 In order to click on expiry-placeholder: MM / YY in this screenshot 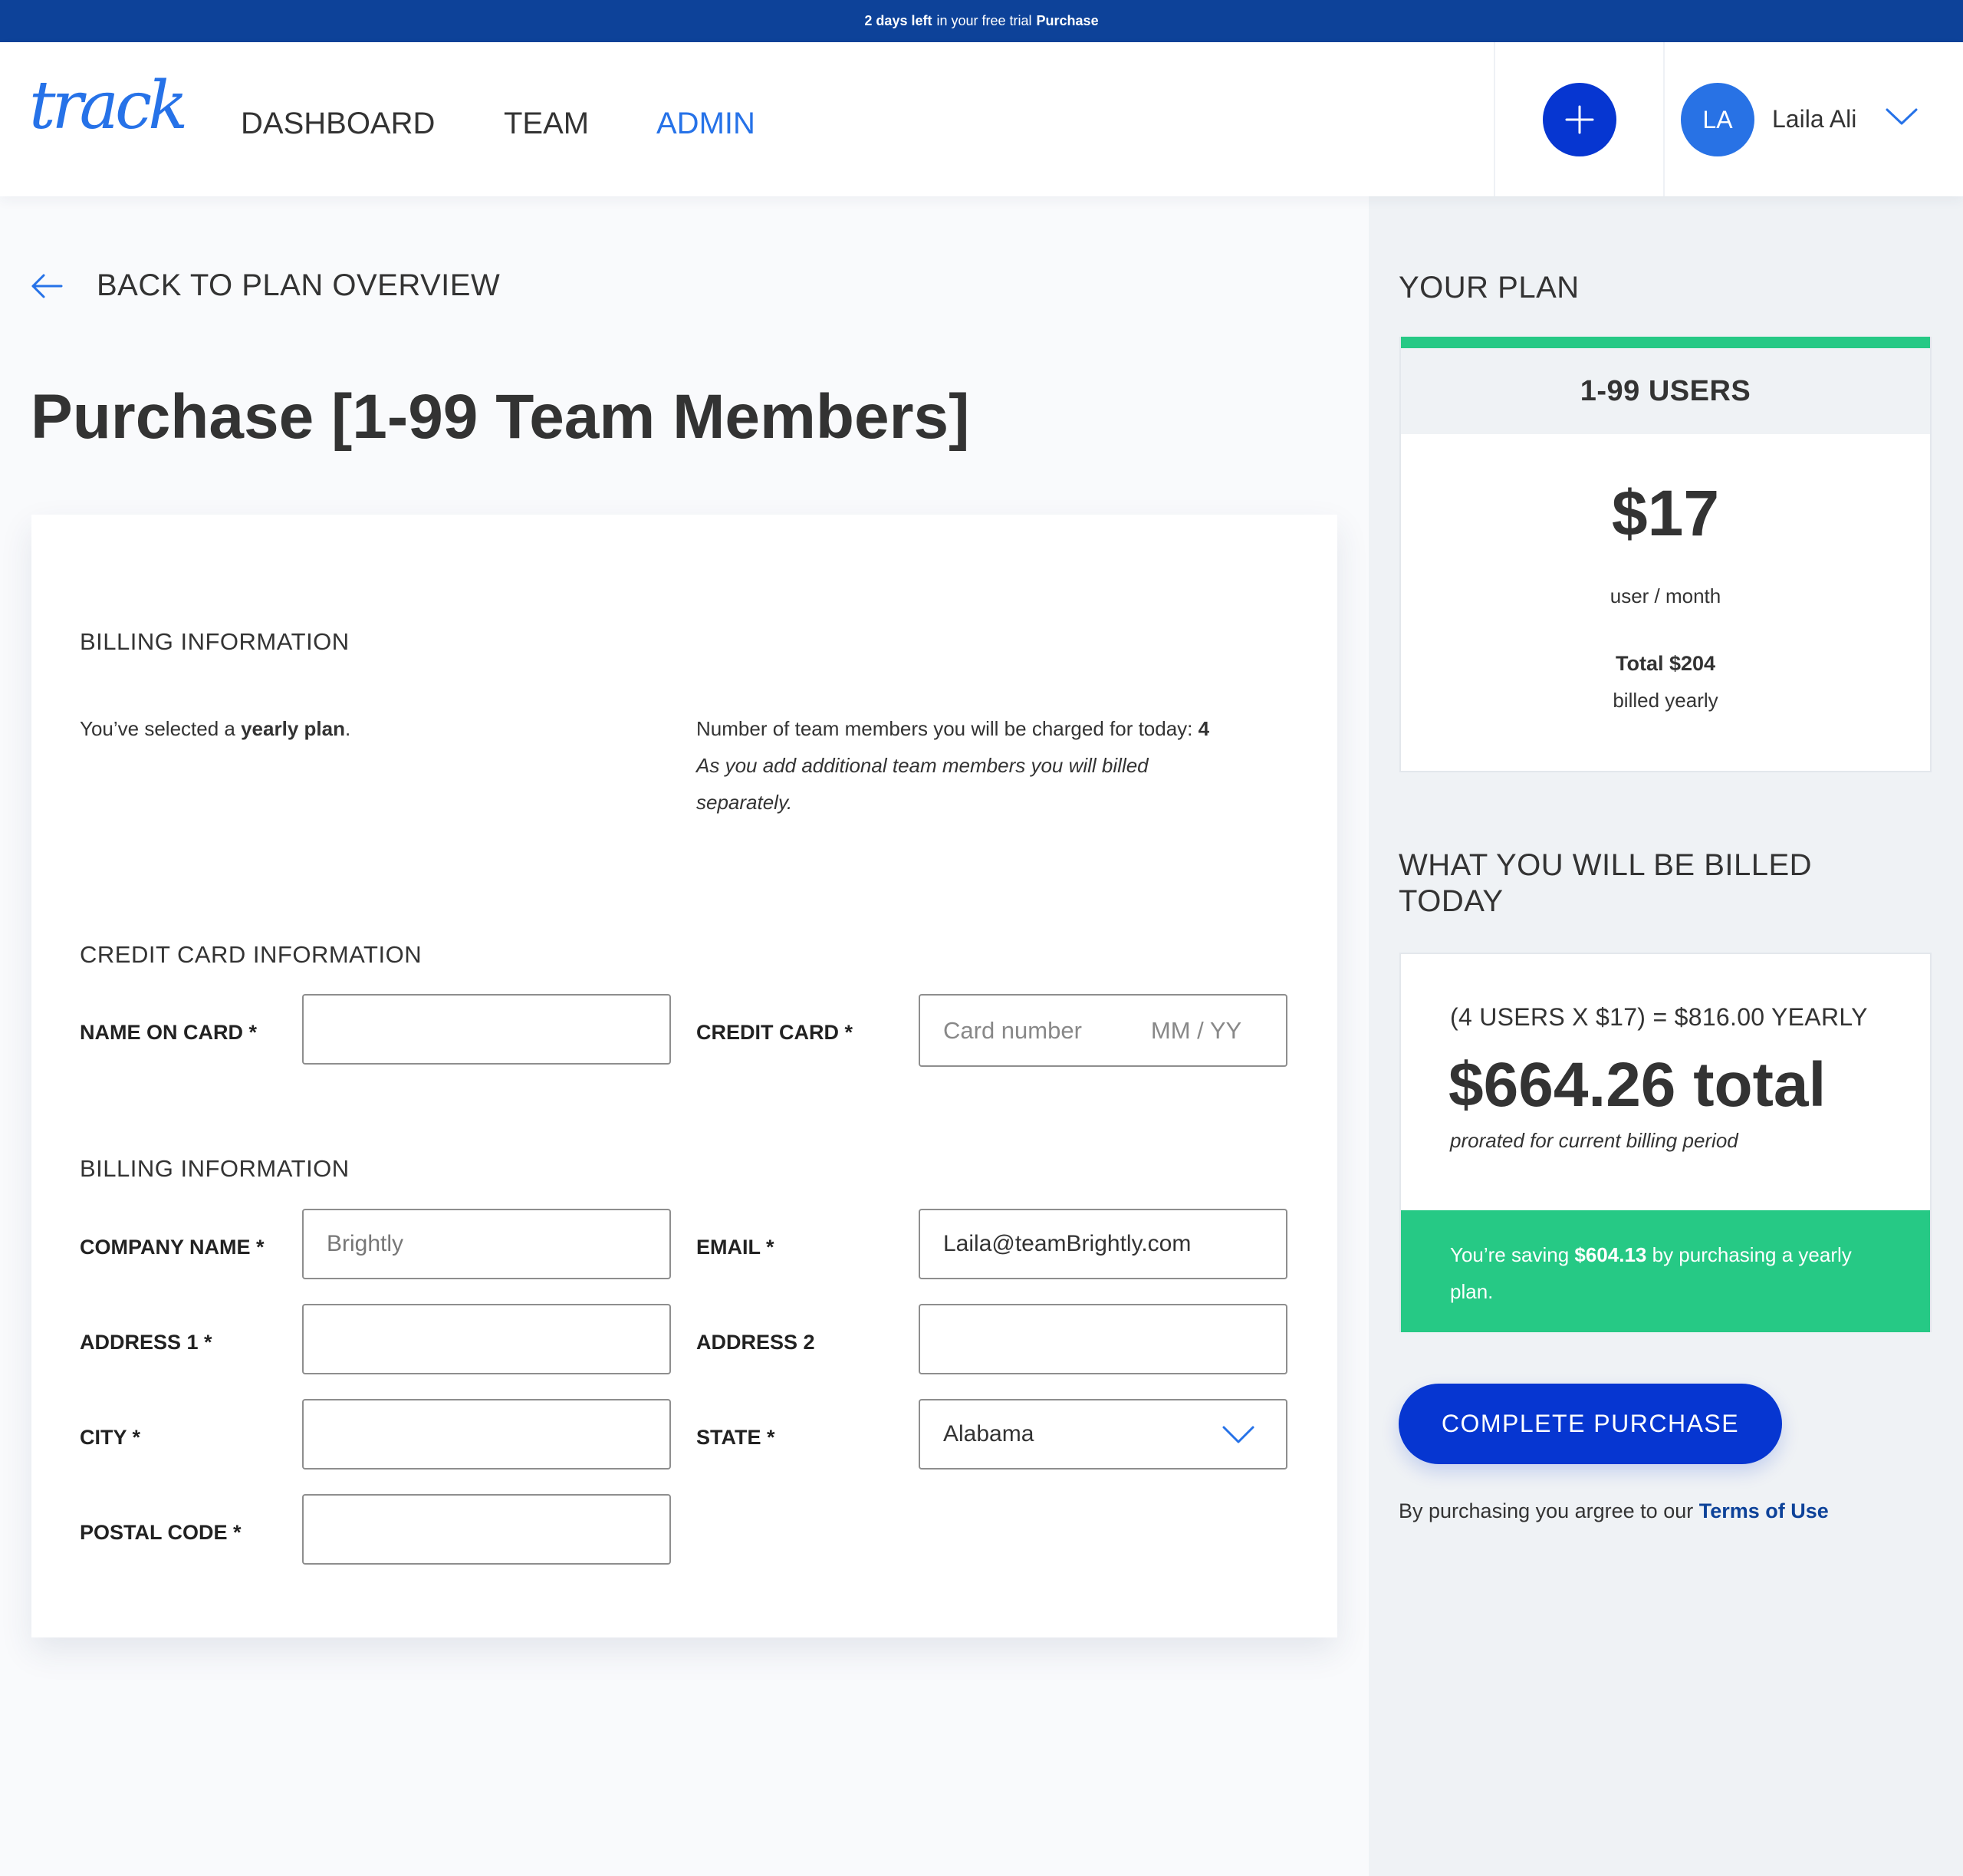, I will do `click(1196, 1030)`.